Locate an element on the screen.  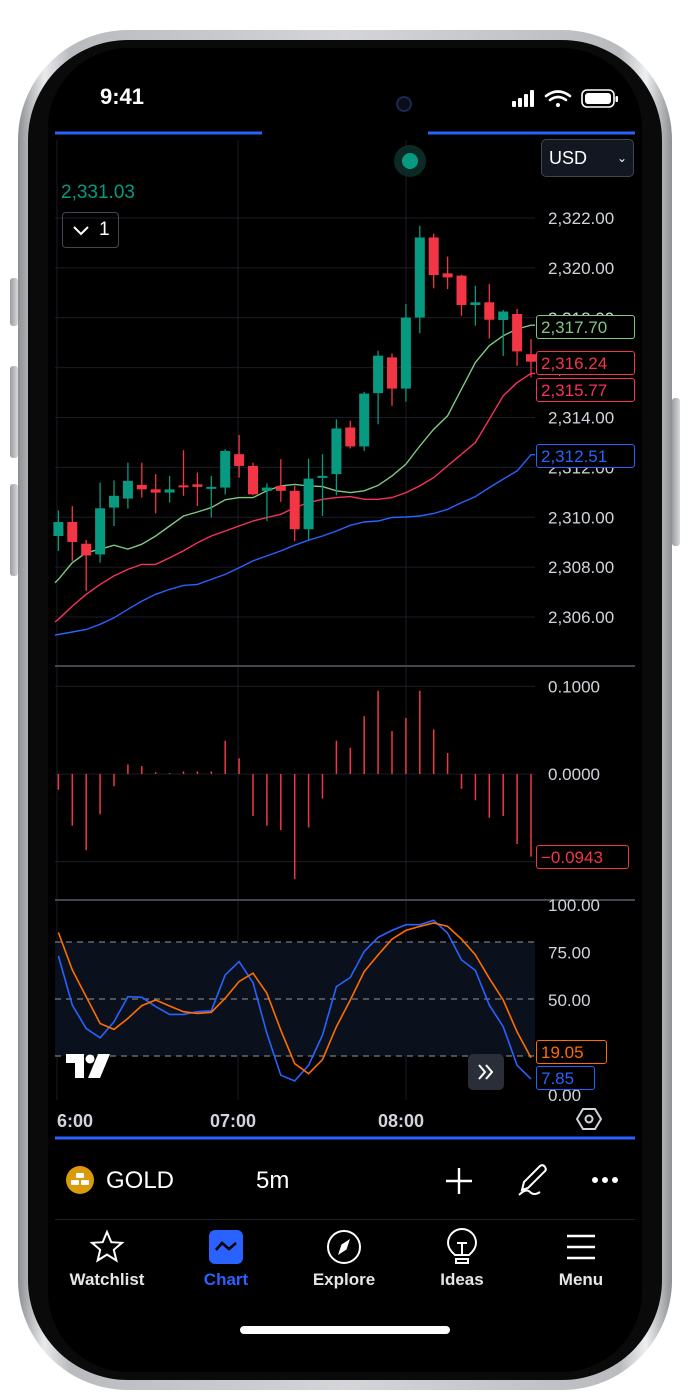
tab-menu: Menu is located at coordinates (581, 1259).